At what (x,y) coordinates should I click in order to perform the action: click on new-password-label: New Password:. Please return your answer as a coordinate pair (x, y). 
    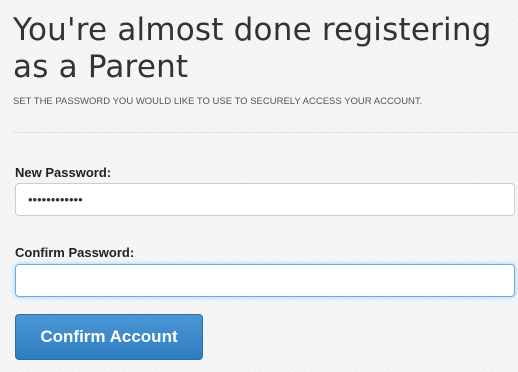
    Looking at the image, I should click on (63, 172).